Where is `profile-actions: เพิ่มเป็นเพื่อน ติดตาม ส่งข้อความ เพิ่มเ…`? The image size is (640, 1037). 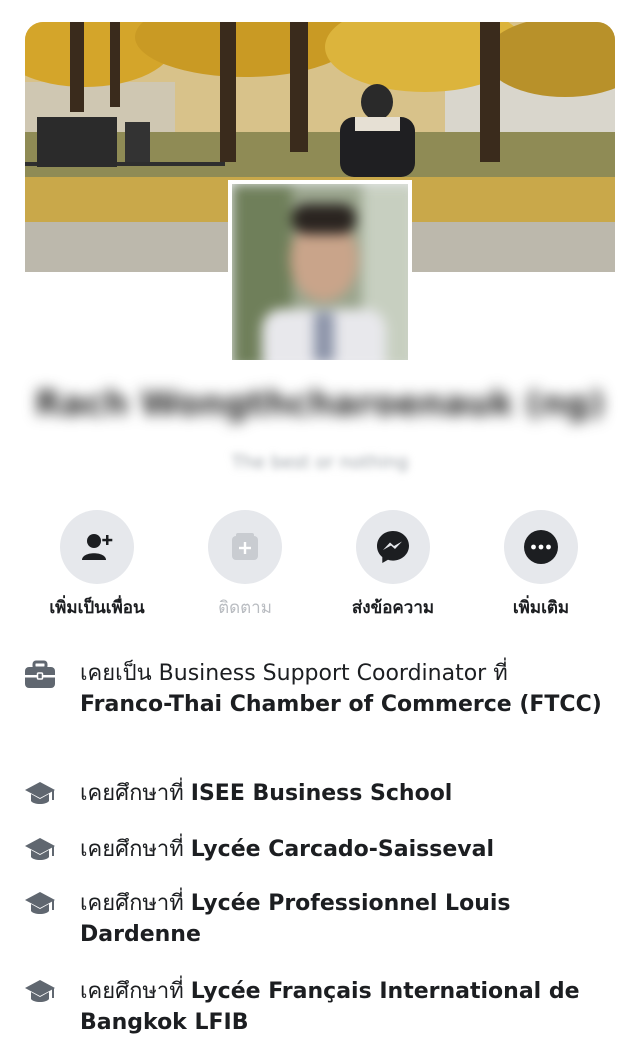 profile-actions: เพิ่มเป็นเพื่อน ติดตาม ส่งข้อความ เพิ่มเ… is located at coordinates (320, 565).